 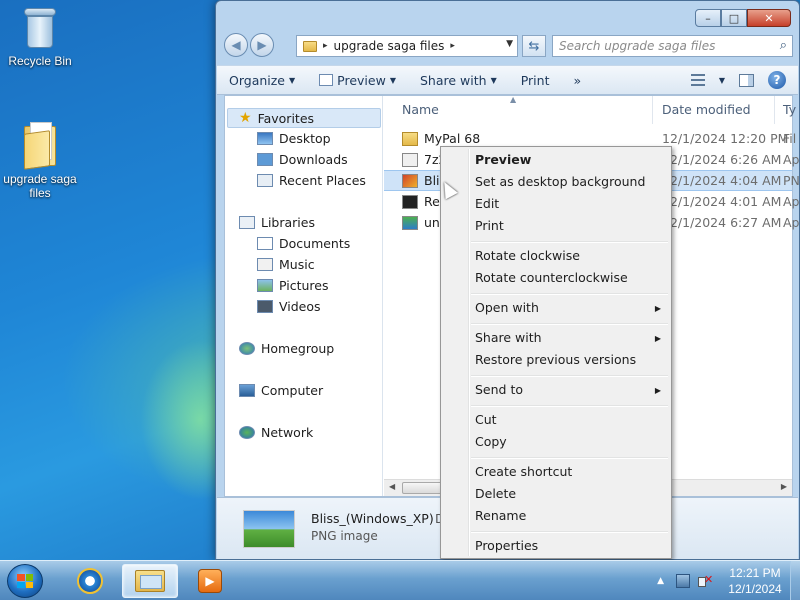 What do you see at coordinates (40, 146) in the screenshot?
I see `folder-icon` at bounding box center [40, 146].